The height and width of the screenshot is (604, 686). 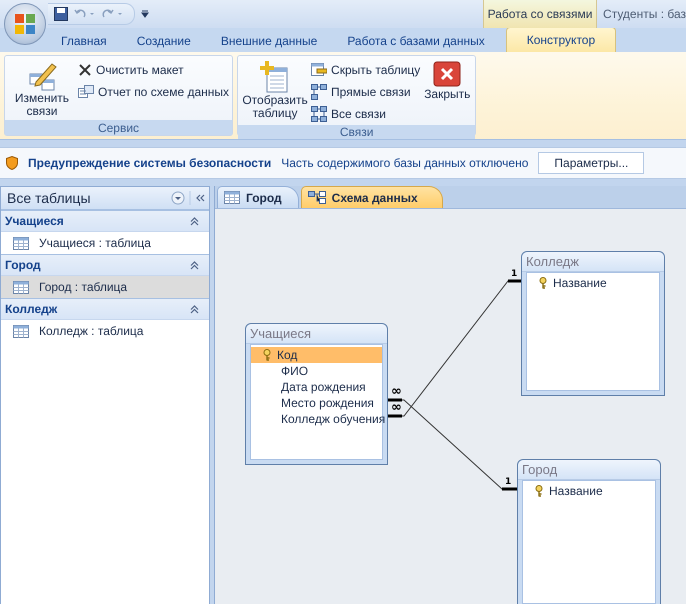 I want to click on ribbon-button: Прямые связи, so click(x=365, y=92).